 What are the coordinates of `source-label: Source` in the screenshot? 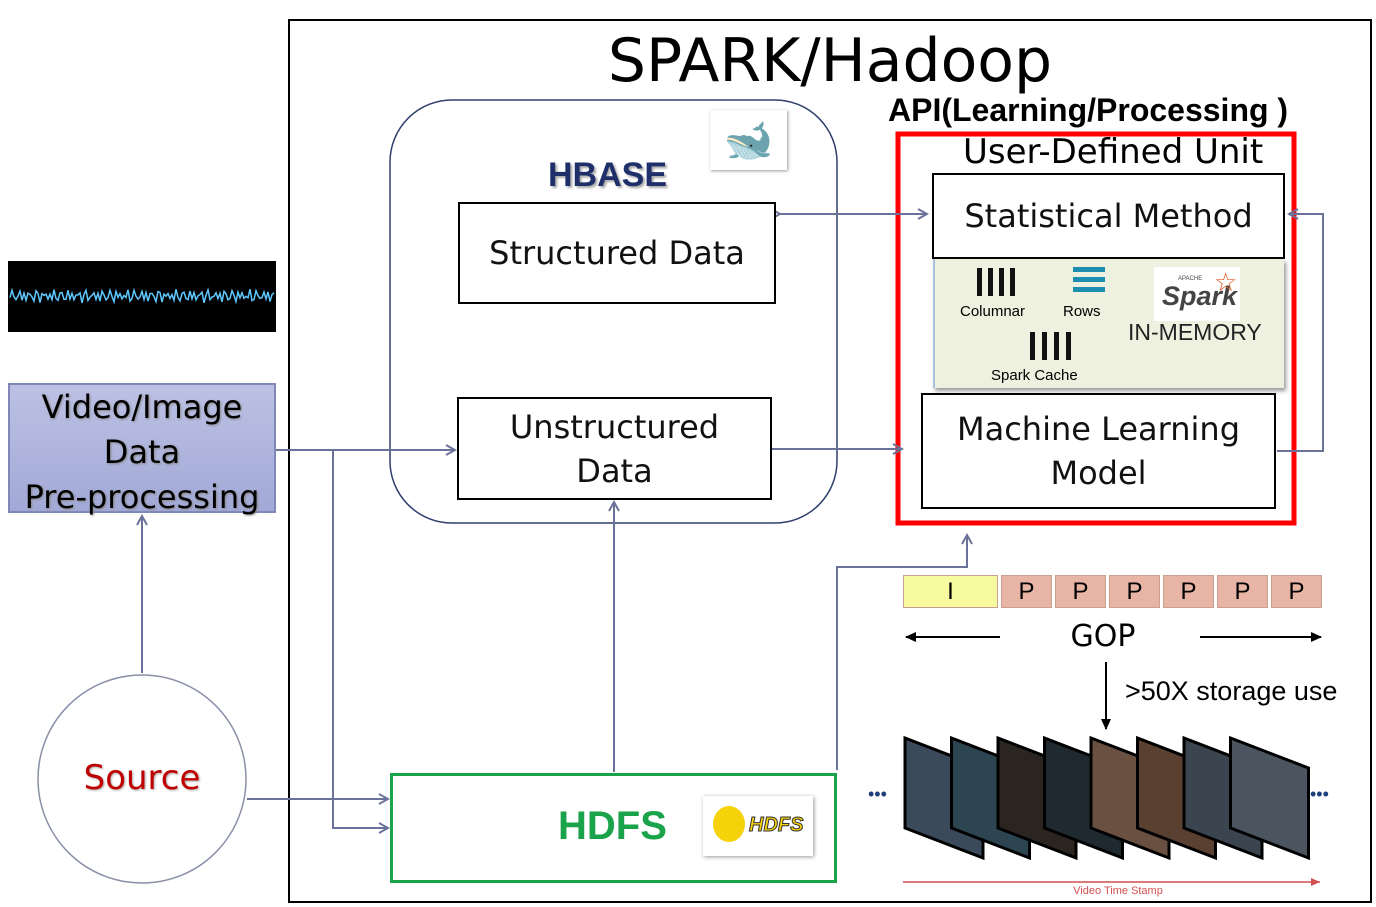 It's located at (142, 778).